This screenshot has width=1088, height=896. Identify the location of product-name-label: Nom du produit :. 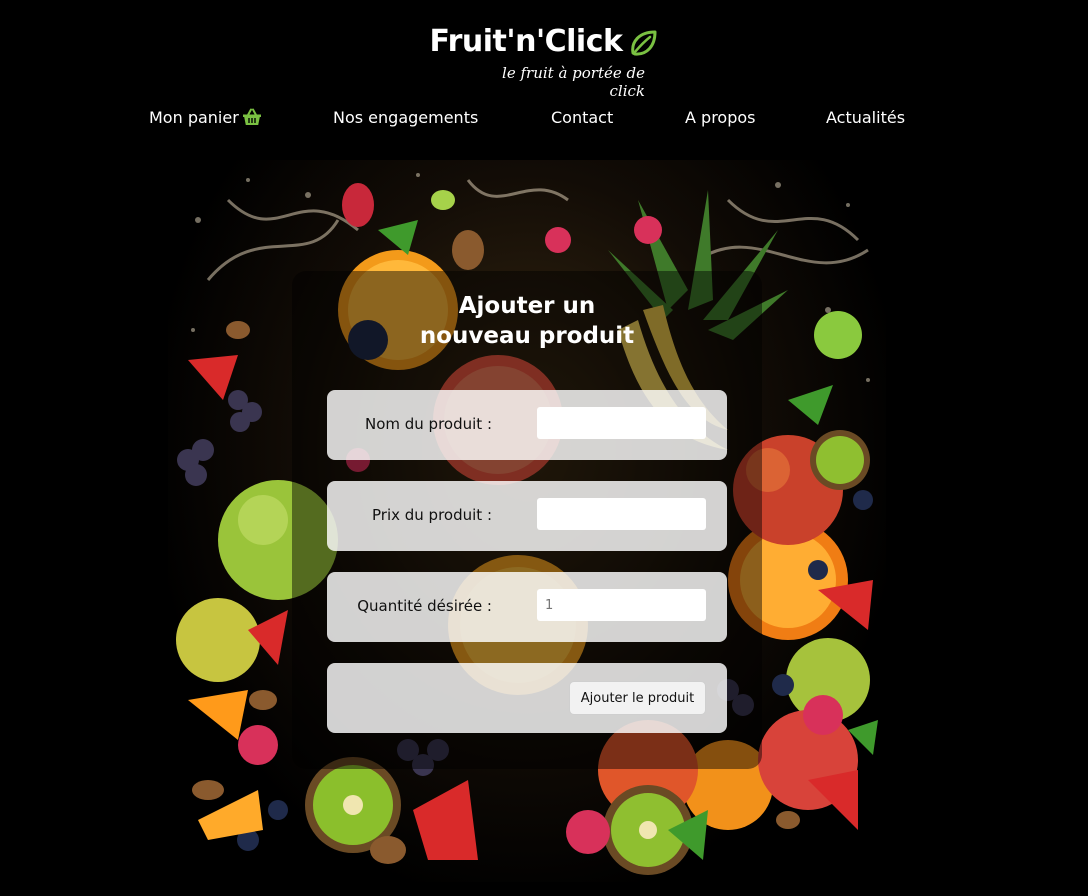
(428, 424).